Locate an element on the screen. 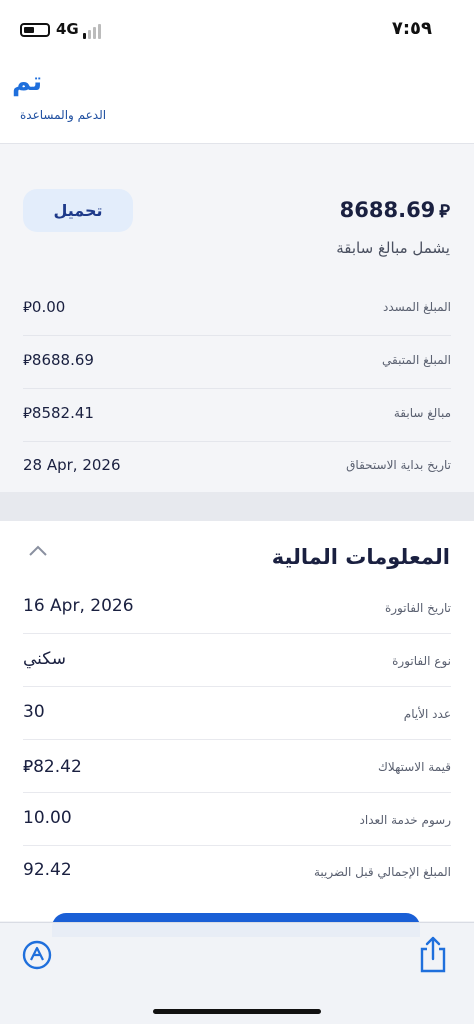 This screenshot has width=474, height=1024. network-label: 4G is located at coordinates (67, 29).